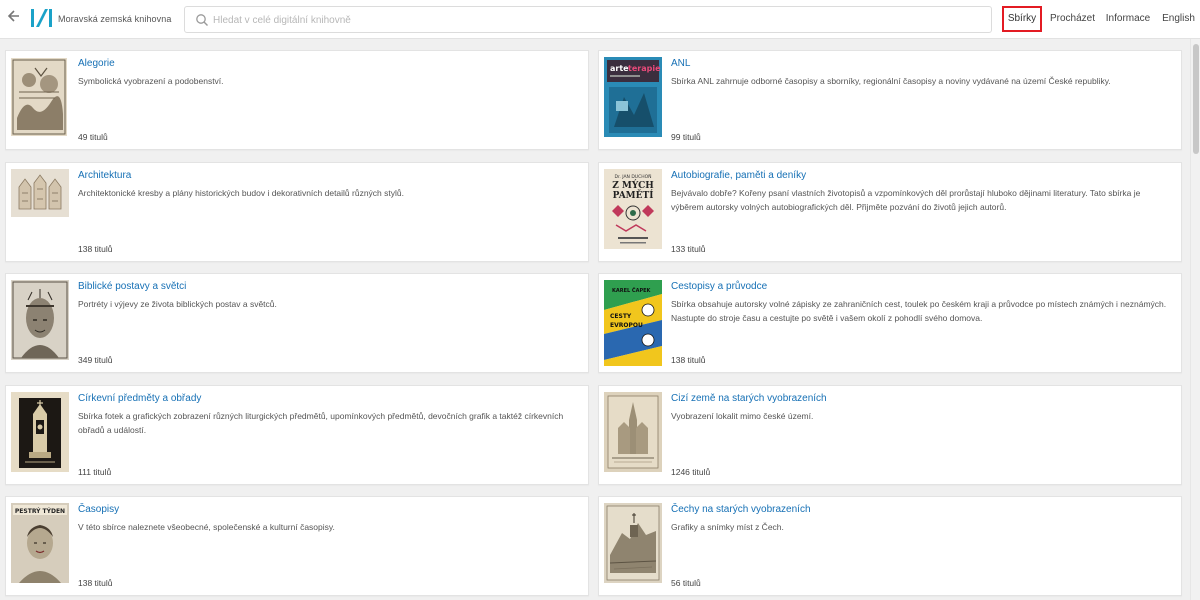  What do you see at coordinates (139, 398) in the screenshot?
I see `collection-title: Církevní předměty a obřady` at bounding box center [139, 398].